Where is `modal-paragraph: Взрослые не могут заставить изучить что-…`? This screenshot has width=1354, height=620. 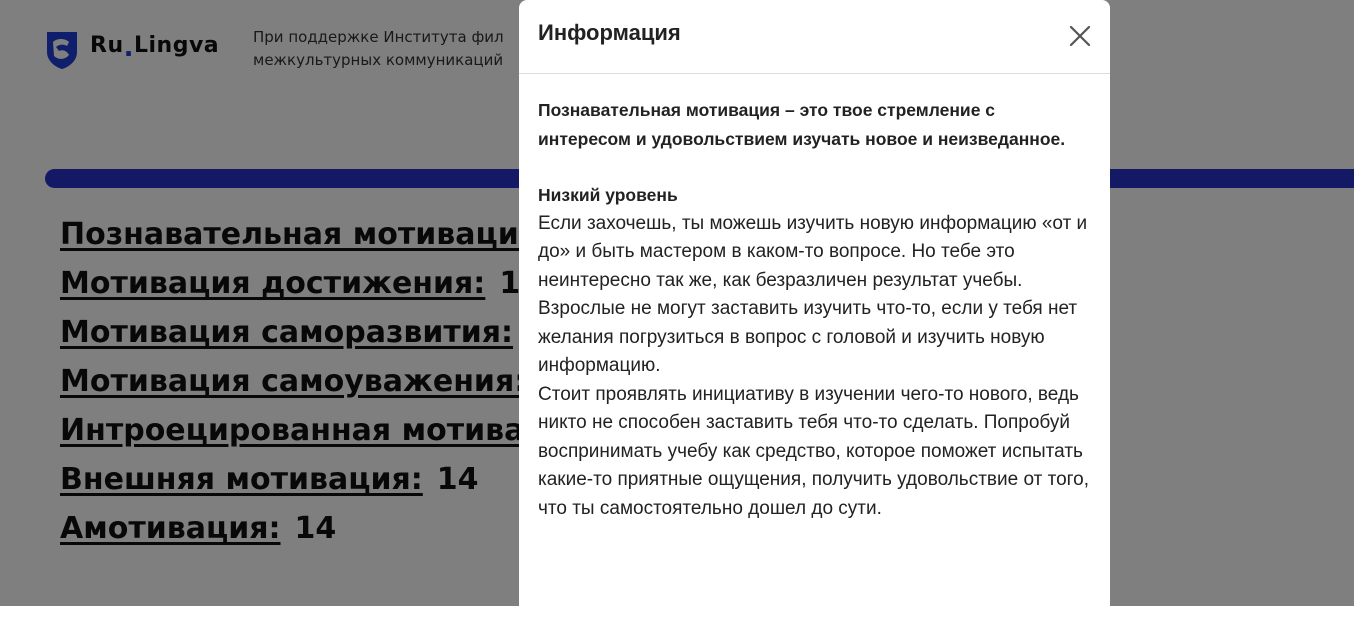 modal-paragraph: Взрослые не могут заставить изучить что-… is located at coordinates (808, 337).